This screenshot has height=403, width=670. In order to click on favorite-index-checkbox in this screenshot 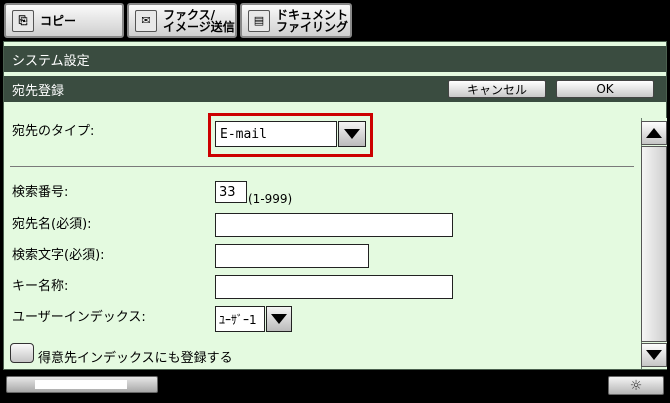, I will do `click(22, 353)`.